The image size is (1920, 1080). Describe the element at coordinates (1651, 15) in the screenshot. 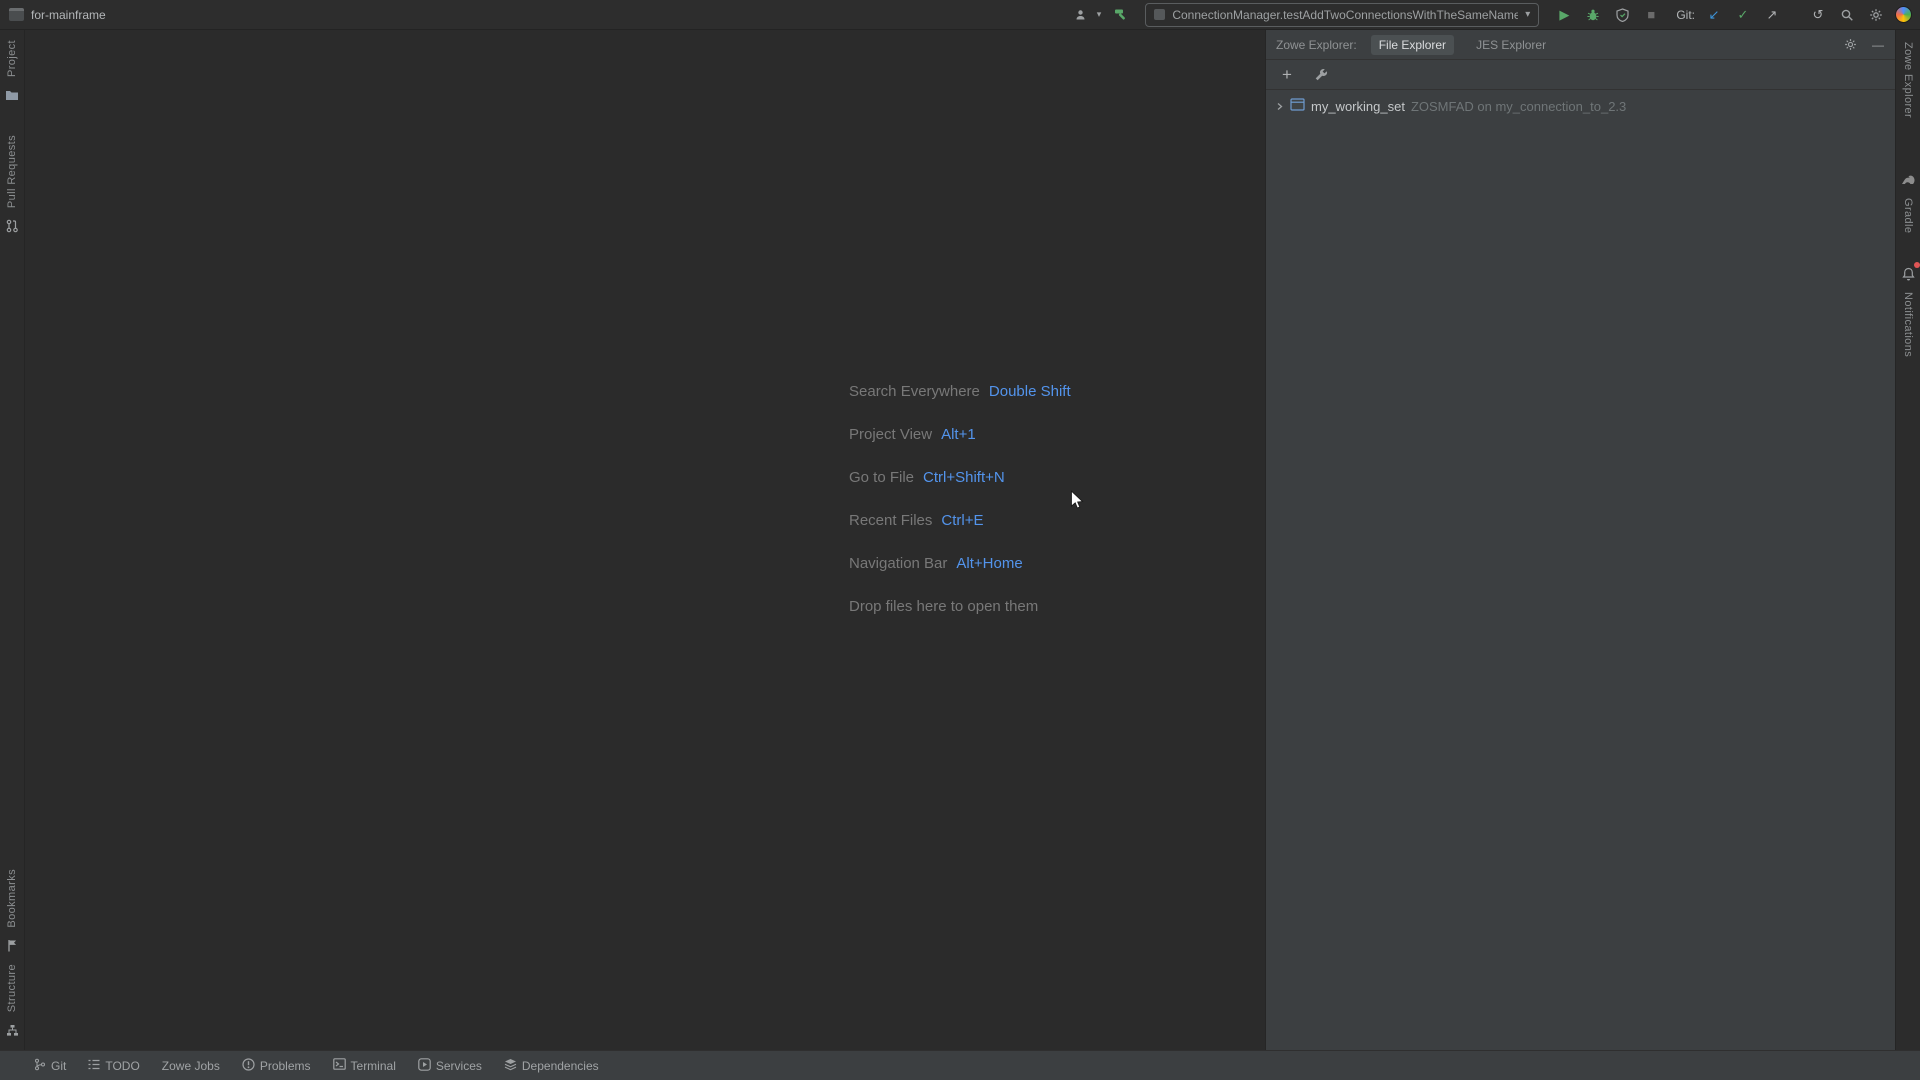

I see `stop-button: ■` at that location.